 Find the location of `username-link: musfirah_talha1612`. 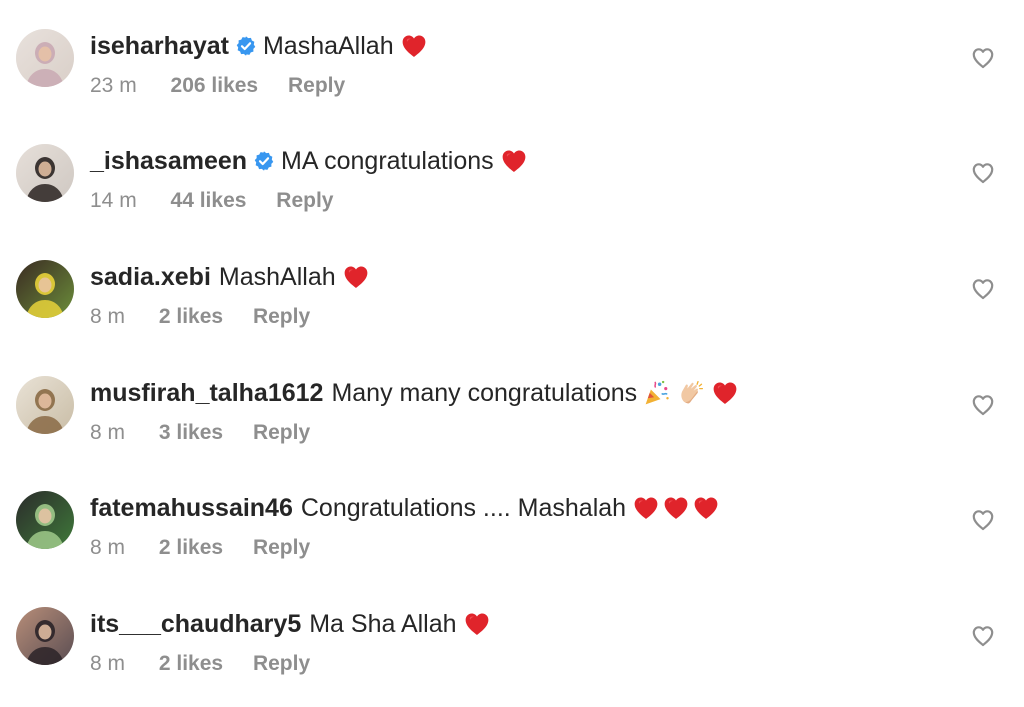

username-link: musfirah_talha1612 is located at coordinates (206, 393).